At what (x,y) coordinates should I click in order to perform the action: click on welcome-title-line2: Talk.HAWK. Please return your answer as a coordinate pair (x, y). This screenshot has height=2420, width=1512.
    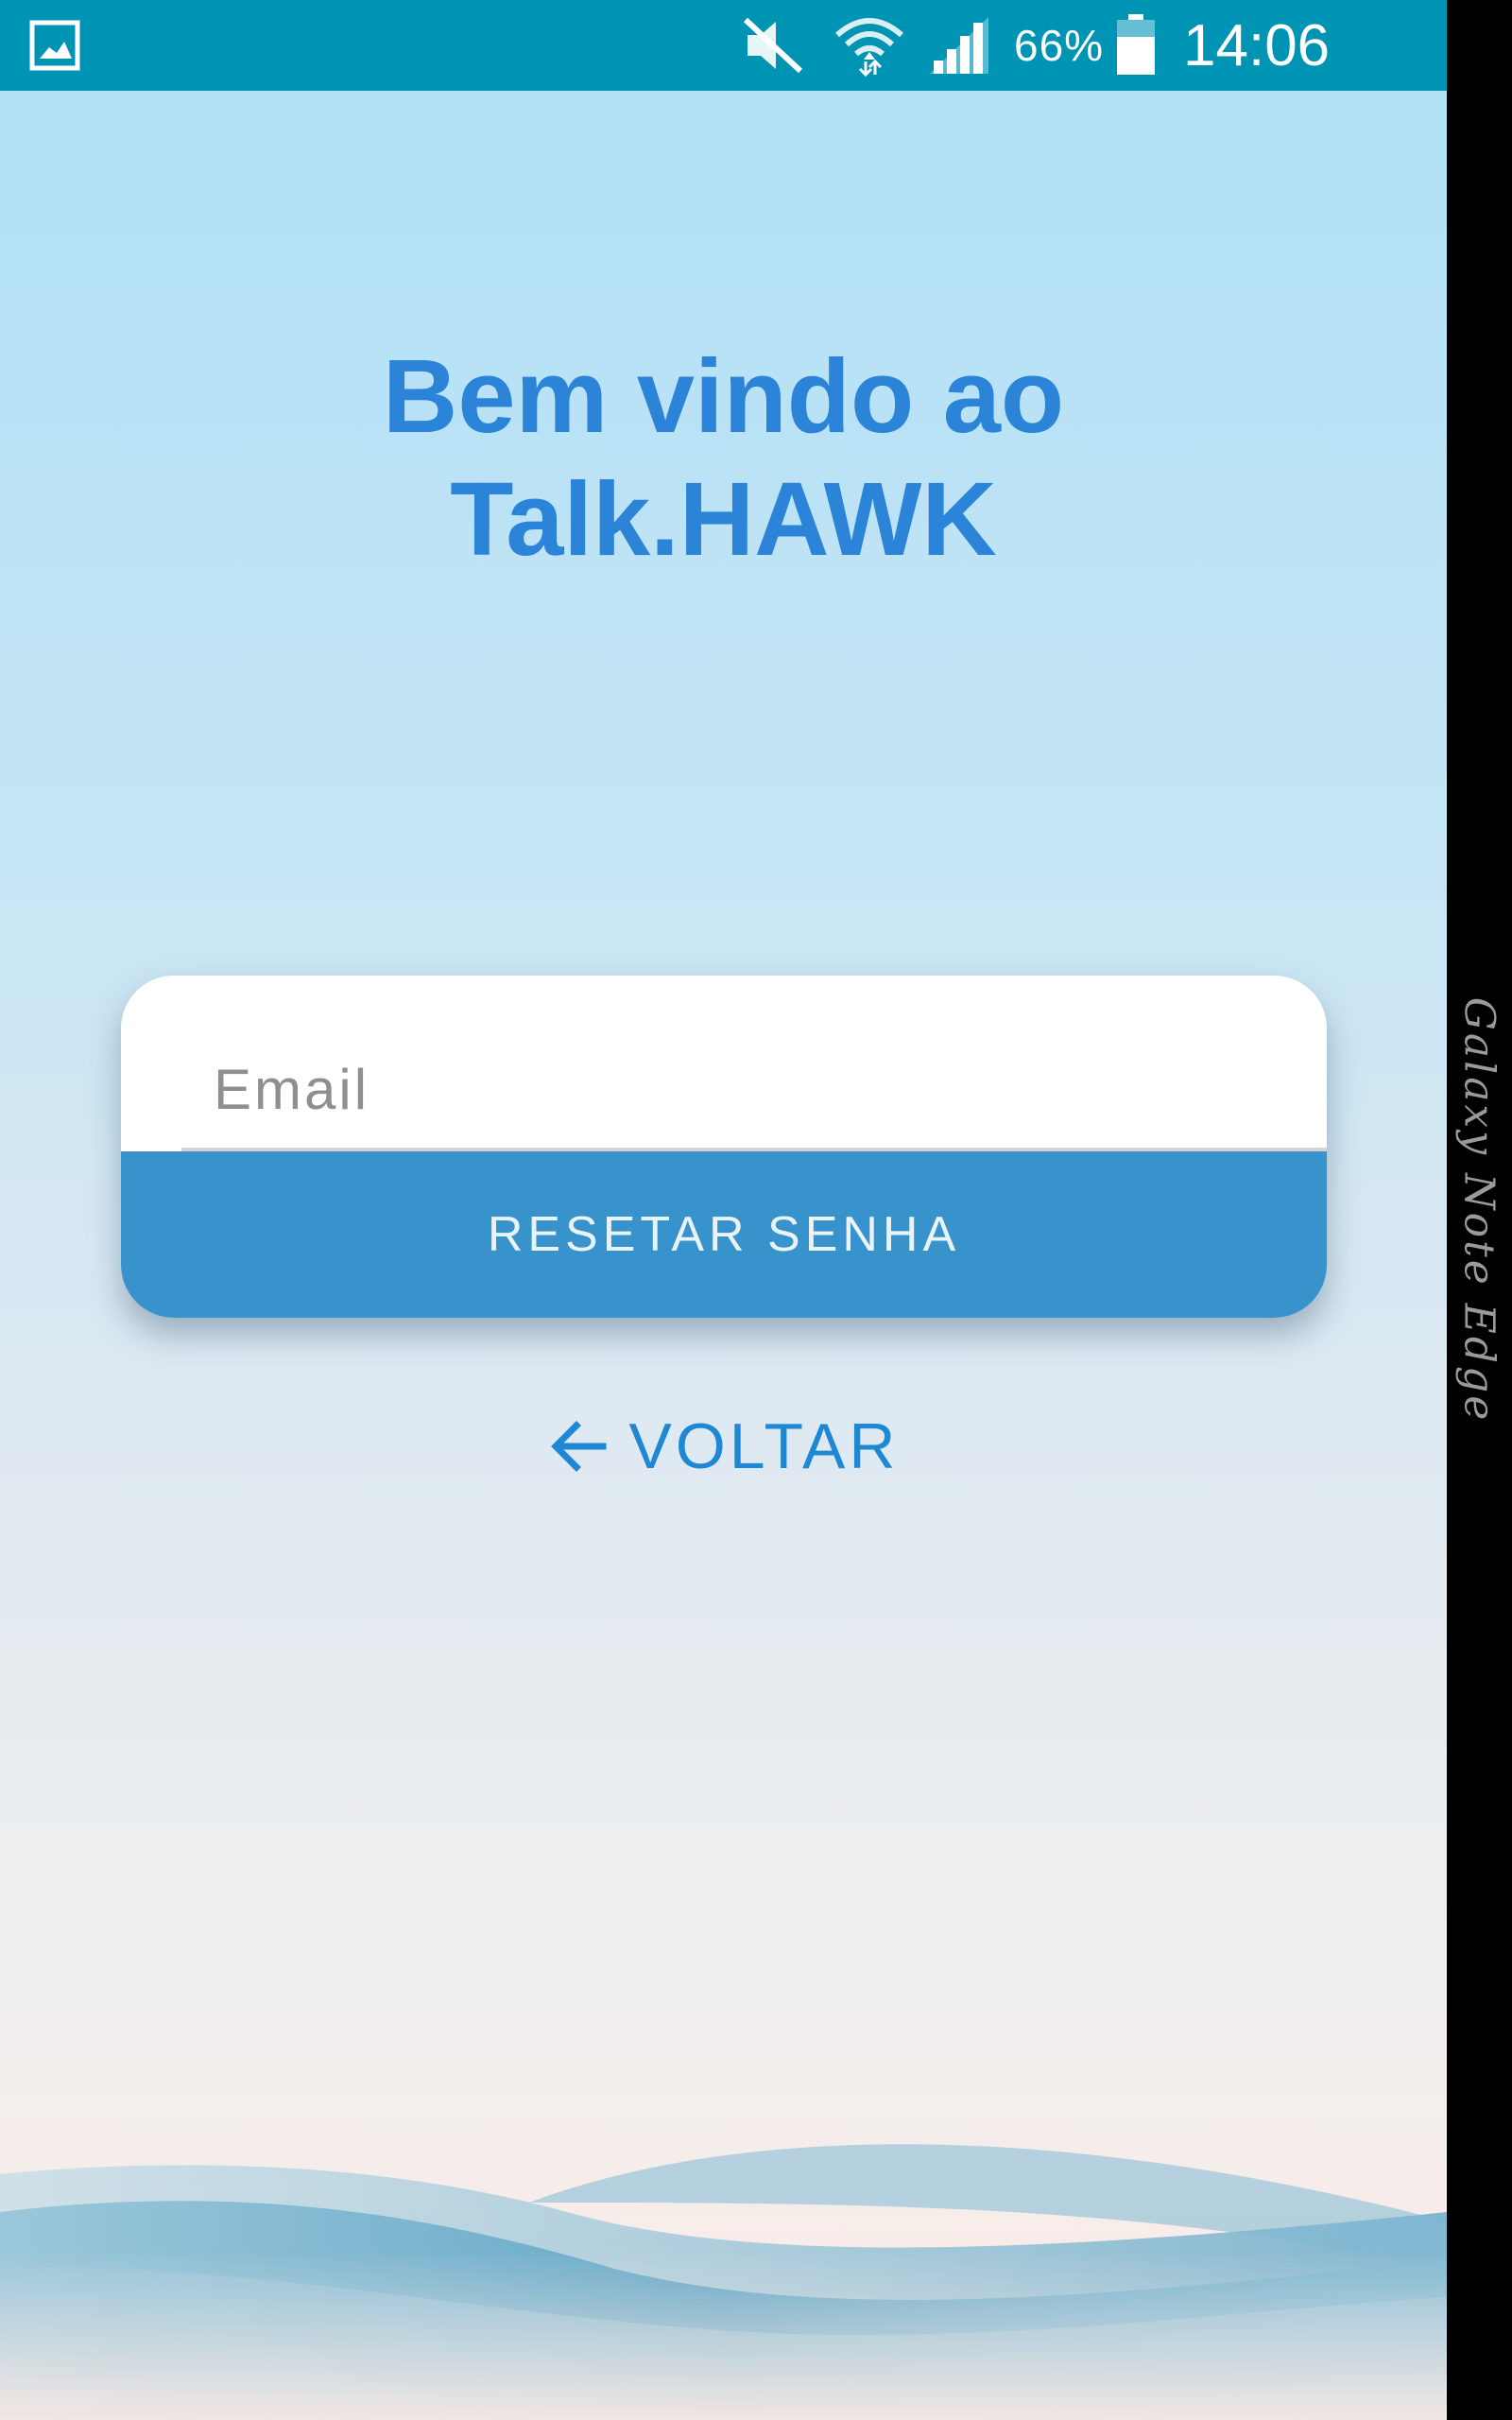
    Looking at the image, I should click on (723, 519).